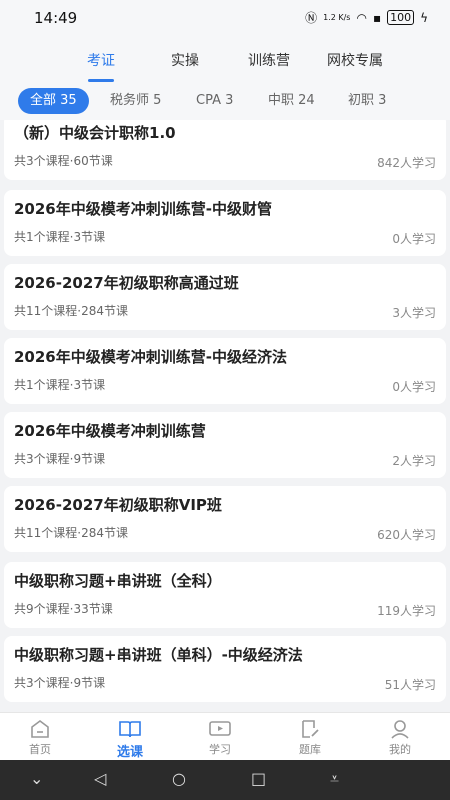  Describe the element at coordinates (225, 669) in the screenshot. I see `course-card: 中级职称习题+串讲班（单科）-中级经济法 共3个课程·9节课 51人学习` at that location.